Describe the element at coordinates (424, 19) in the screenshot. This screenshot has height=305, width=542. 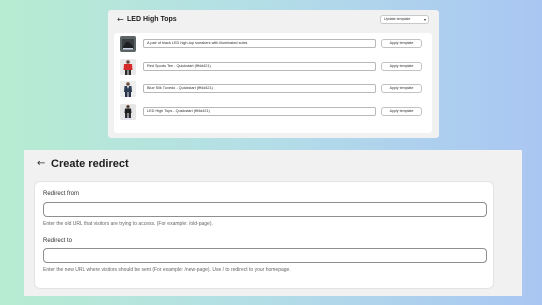
I see `chevron-down-icon: ▾` at that location.